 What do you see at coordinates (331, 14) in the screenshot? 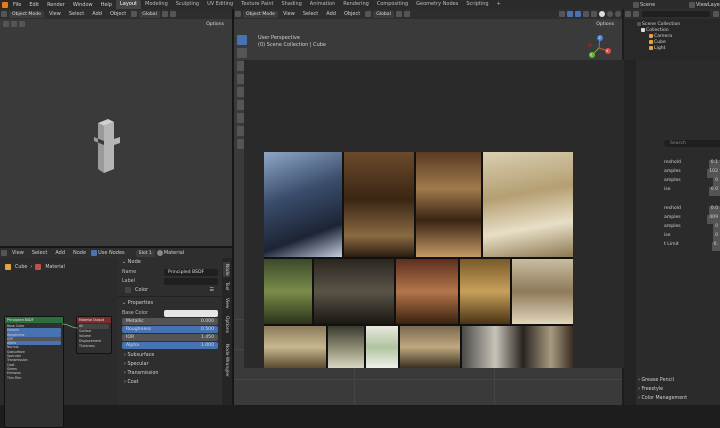
I see `main-menu-add: Add` at bounding box center [331, 14].